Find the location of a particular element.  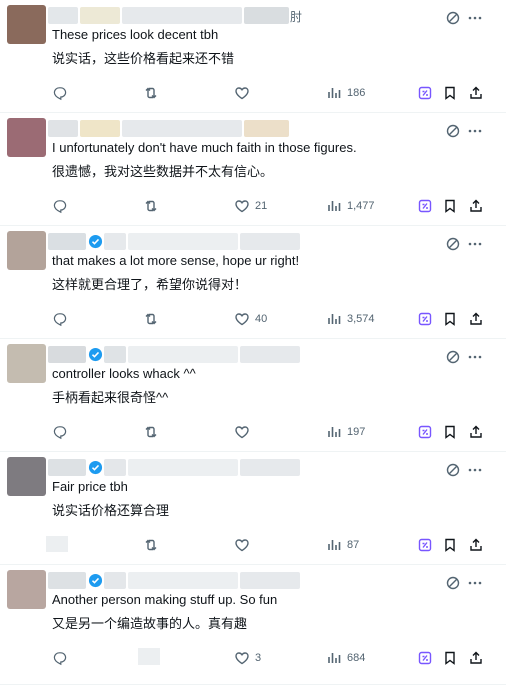

author-name-blurred: 肘 is located at coordinates (175, 16).